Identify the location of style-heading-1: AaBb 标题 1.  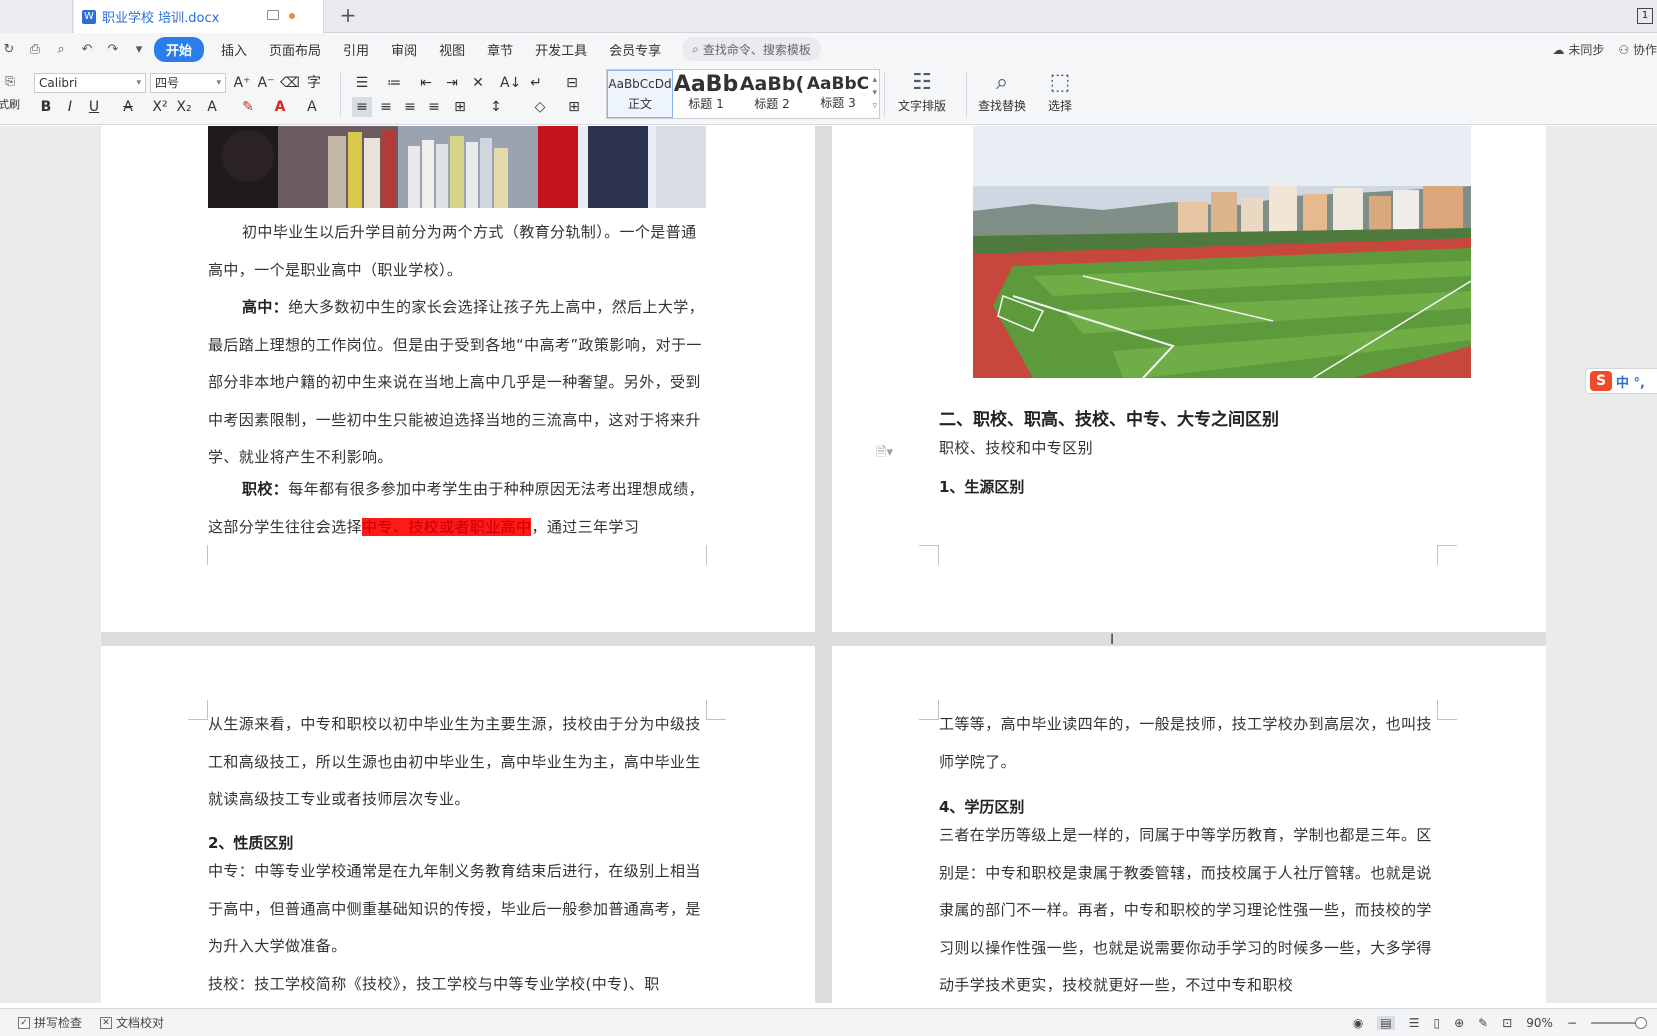
(706, 94).